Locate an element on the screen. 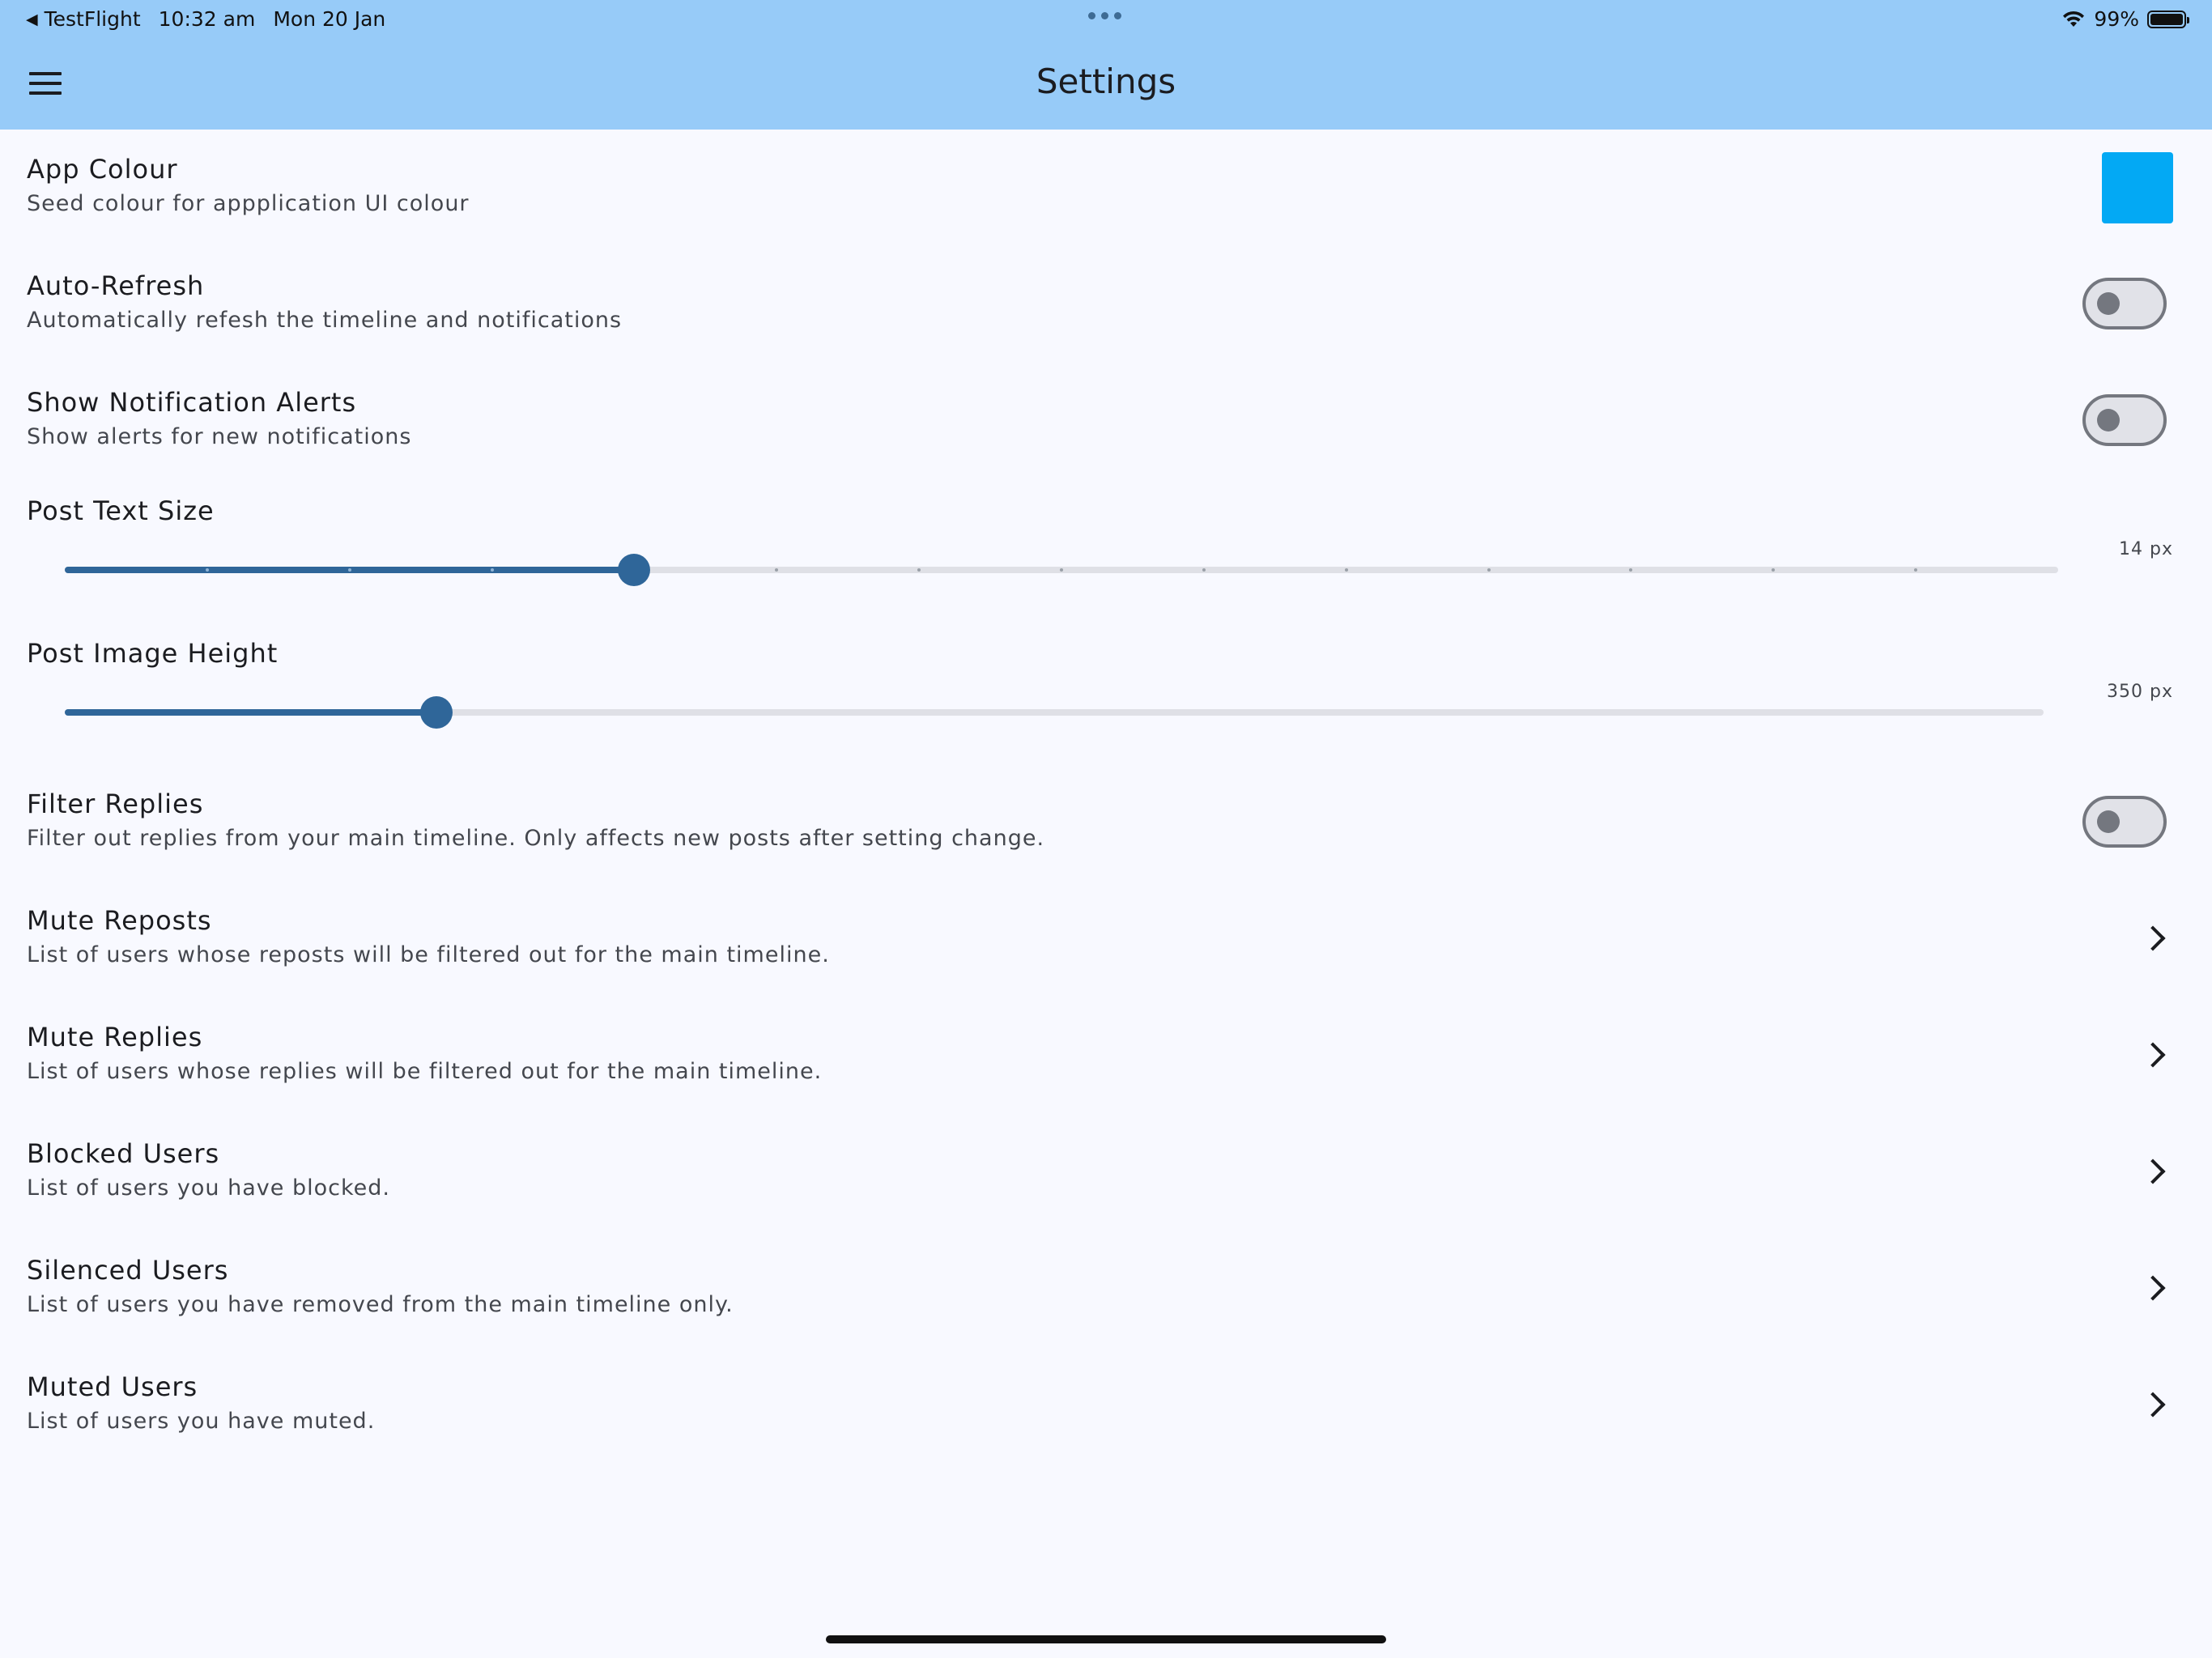 This screenshot has height=1658, width=2212. setting-title: Auto-Refresh is located at coordinates (116, 285).